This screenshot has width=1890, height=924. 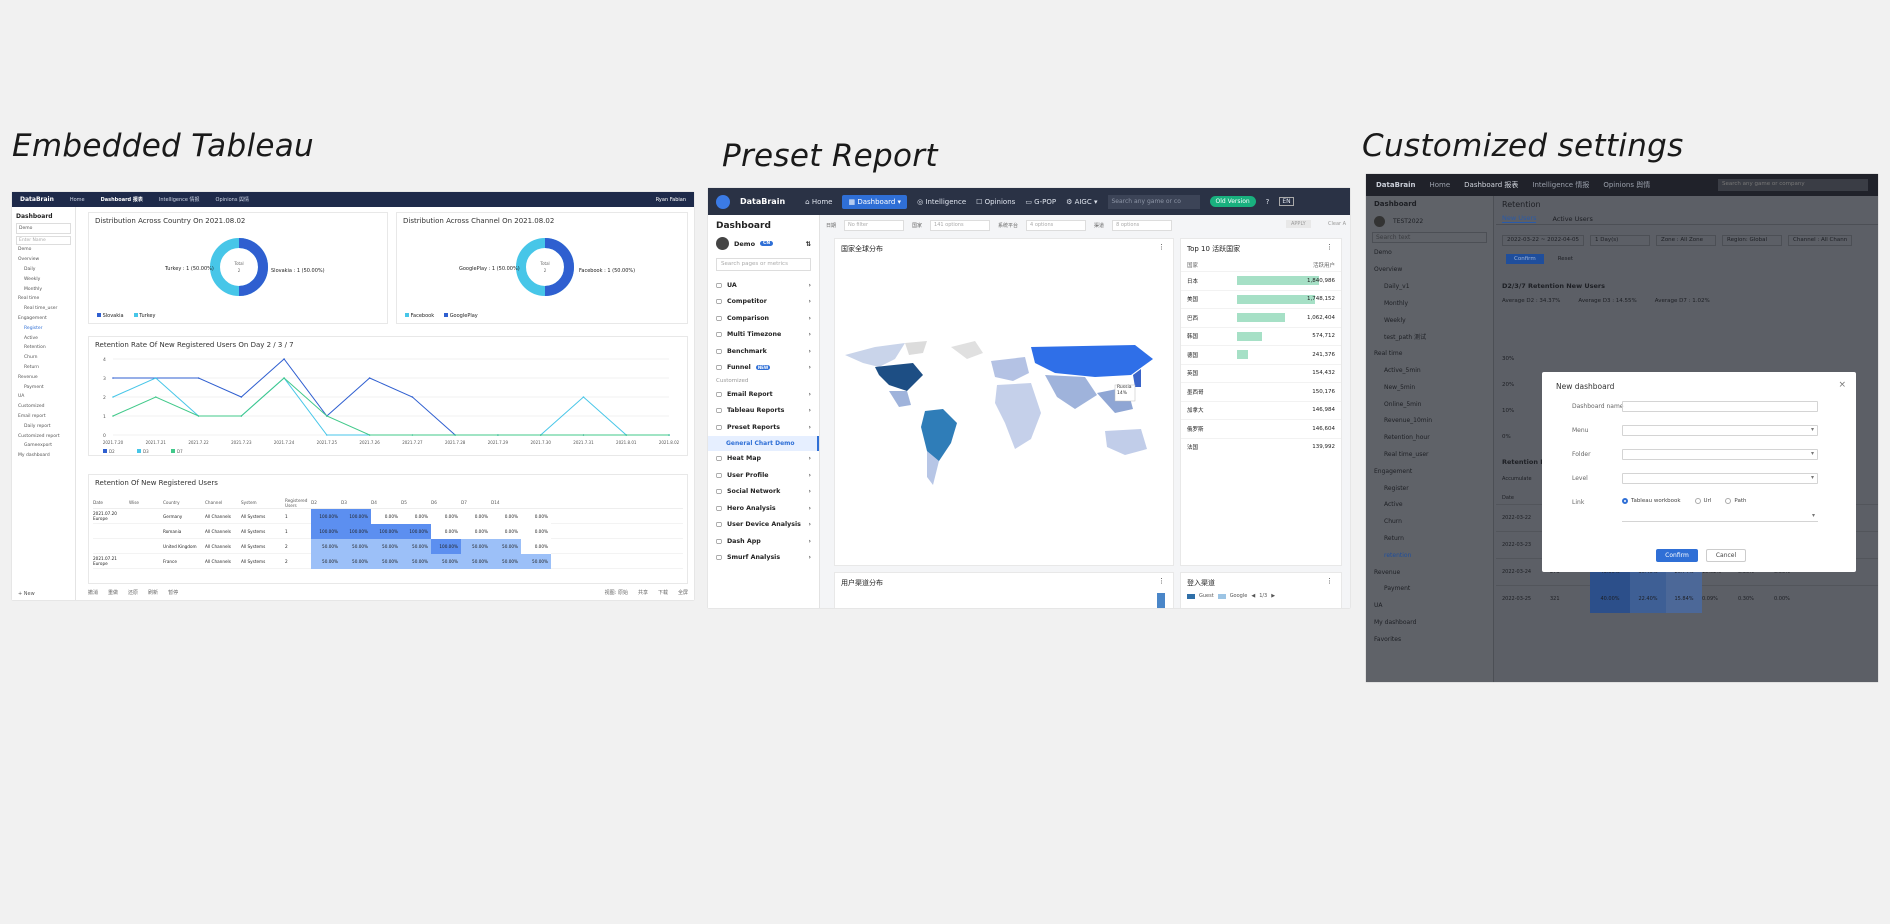 I want to click on column-header: Registered Users, so click(x=298, y=503).